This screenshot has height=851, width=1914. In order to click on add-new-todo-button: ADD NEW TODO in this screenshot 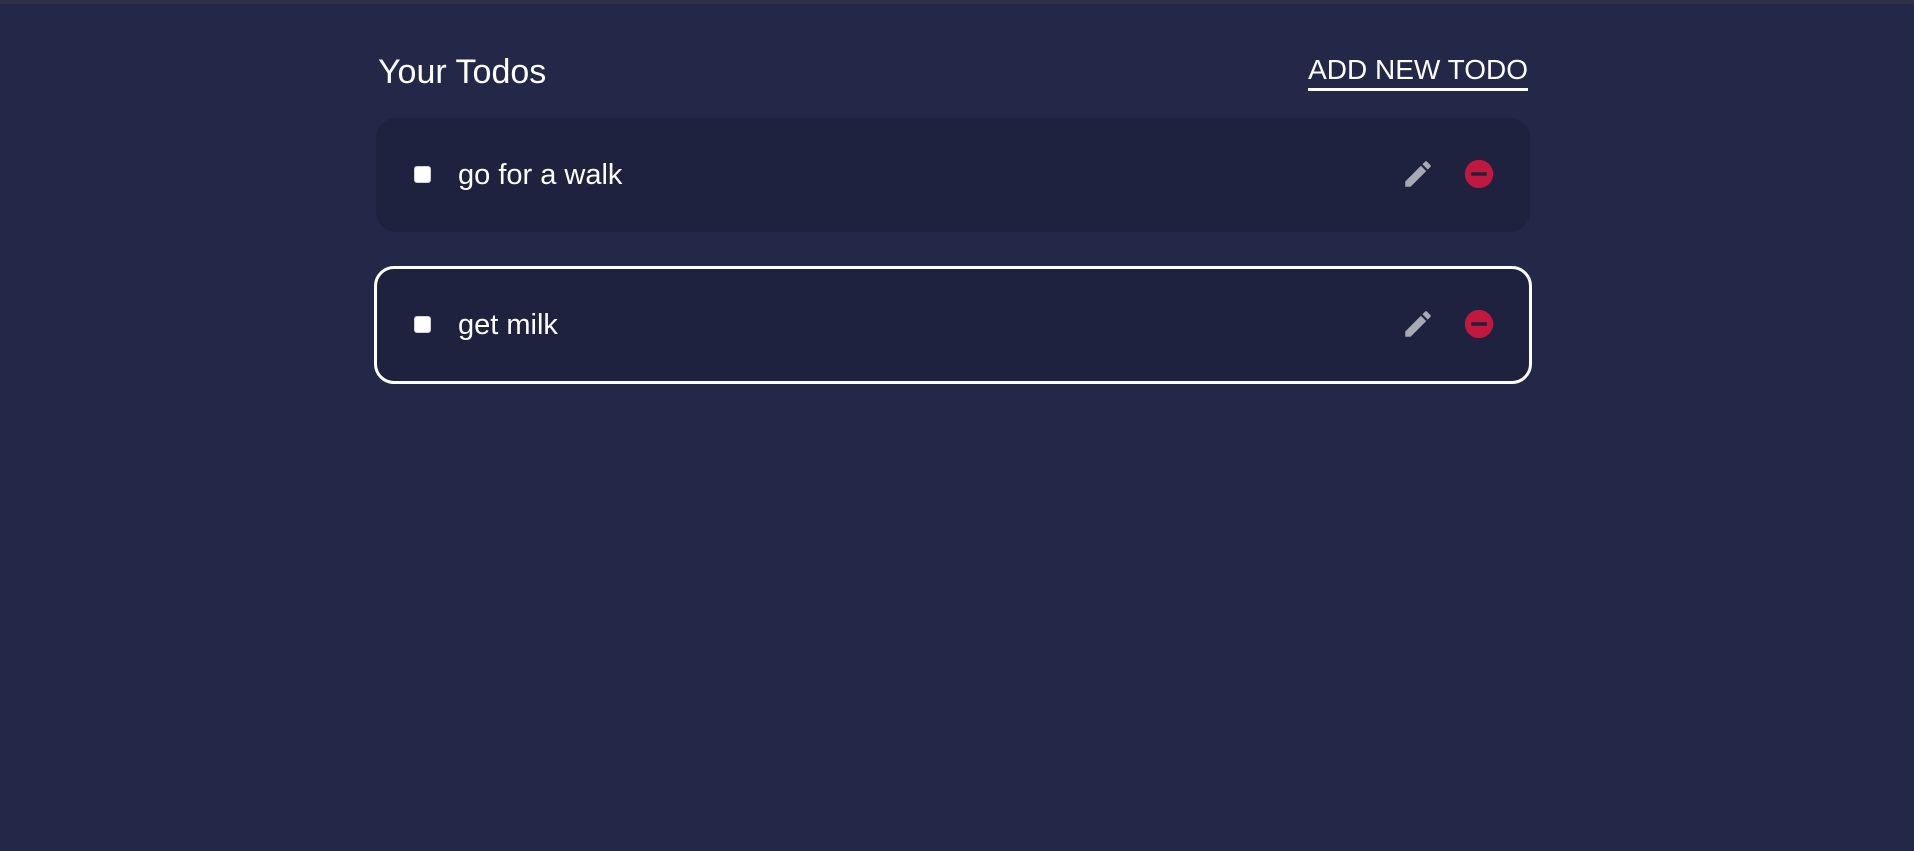, I will do `click(1418, 71)`.